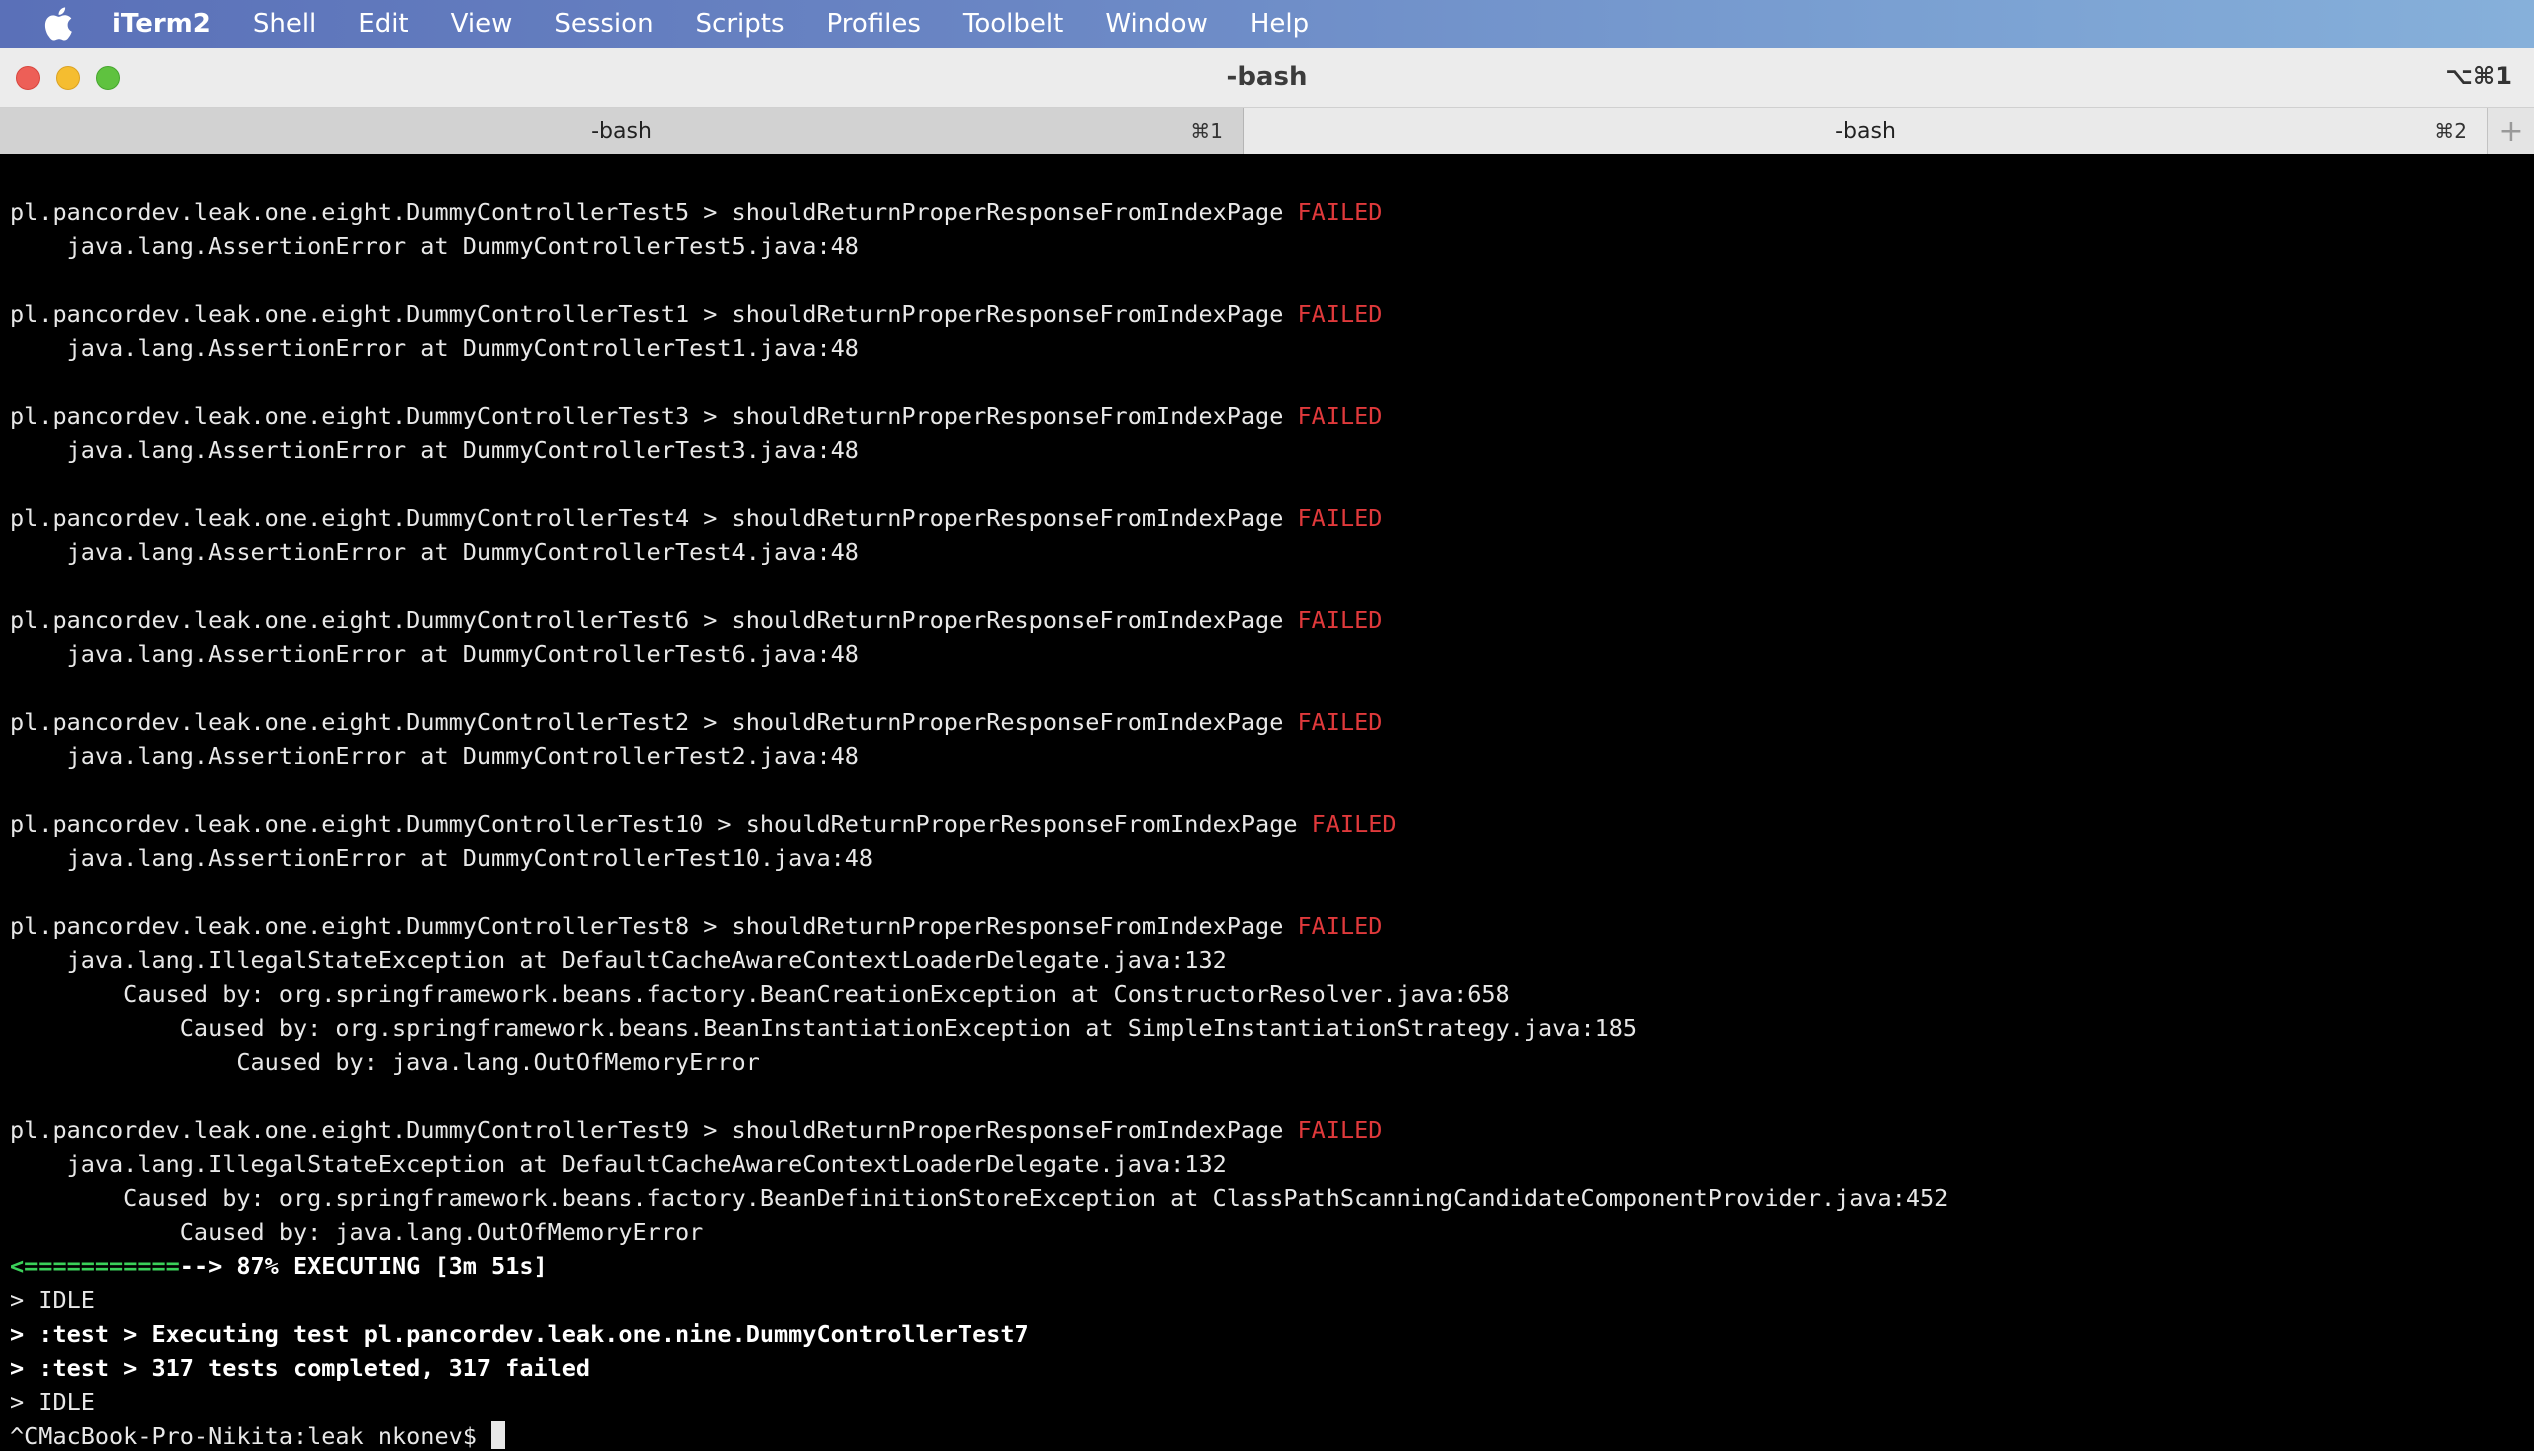 This screenshot has height=1451, width=2534. I want to click on progress-bar-start: <, so click(17, 1266).